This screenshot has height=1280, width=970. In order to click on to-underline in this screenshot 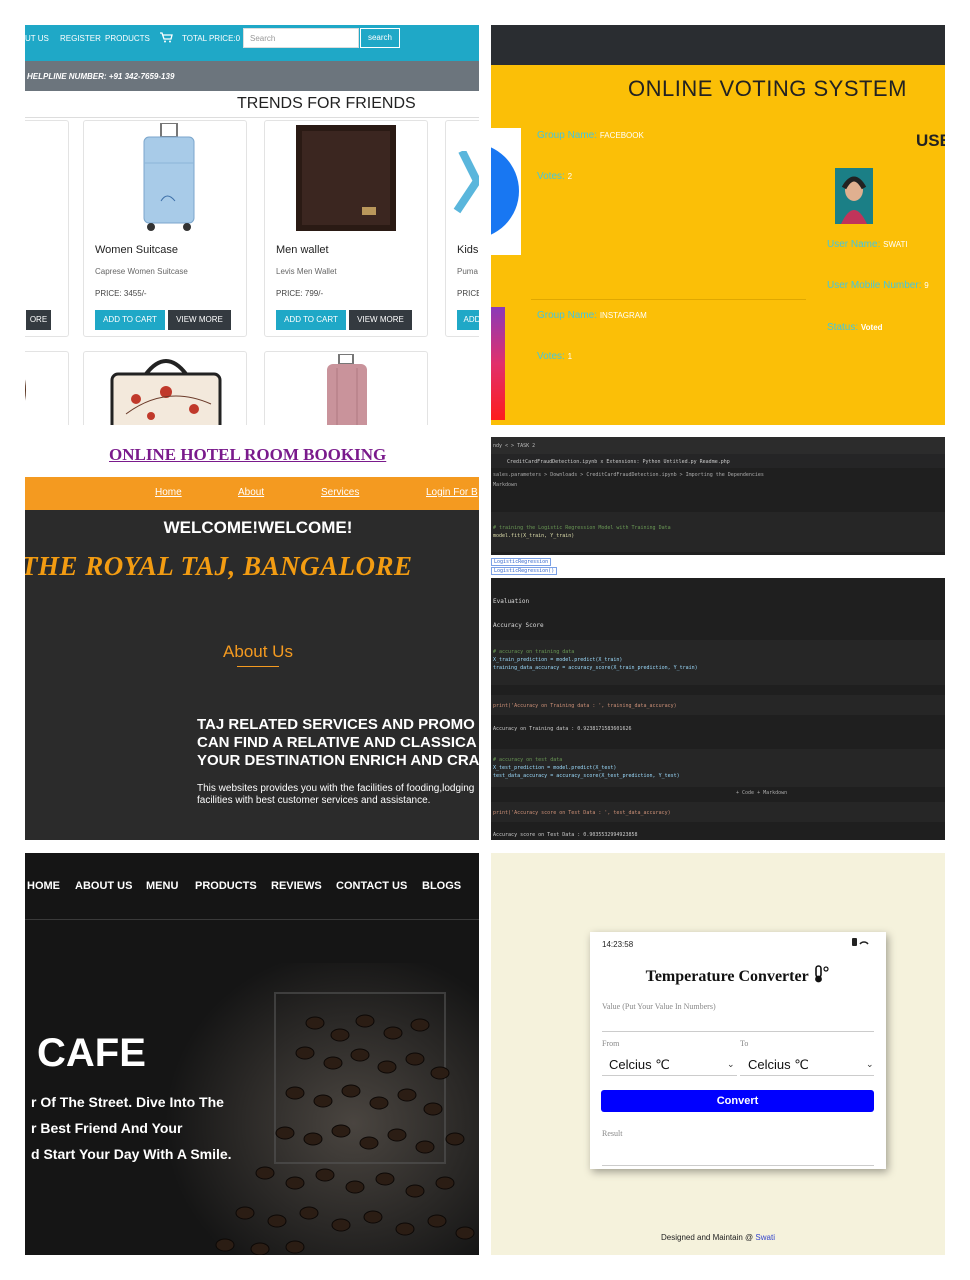, I will do `click(807, 1075)`.